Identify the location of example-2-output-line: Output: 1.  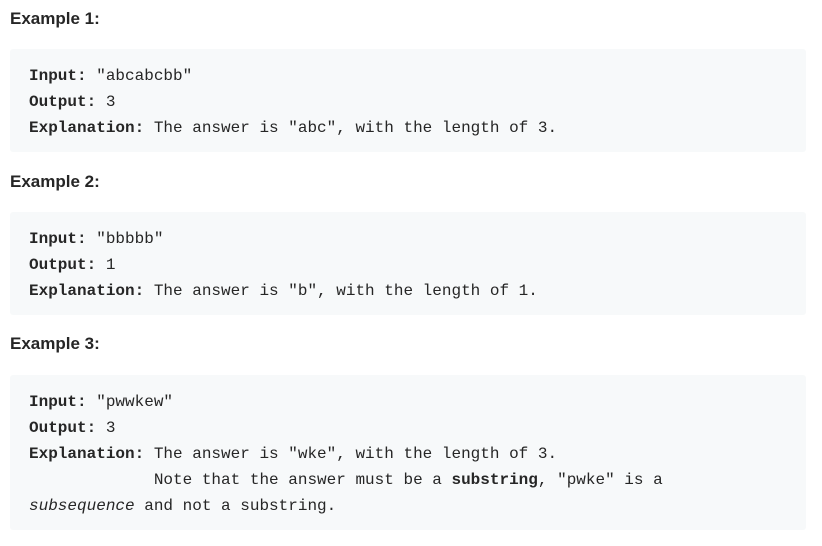
(408, 265).